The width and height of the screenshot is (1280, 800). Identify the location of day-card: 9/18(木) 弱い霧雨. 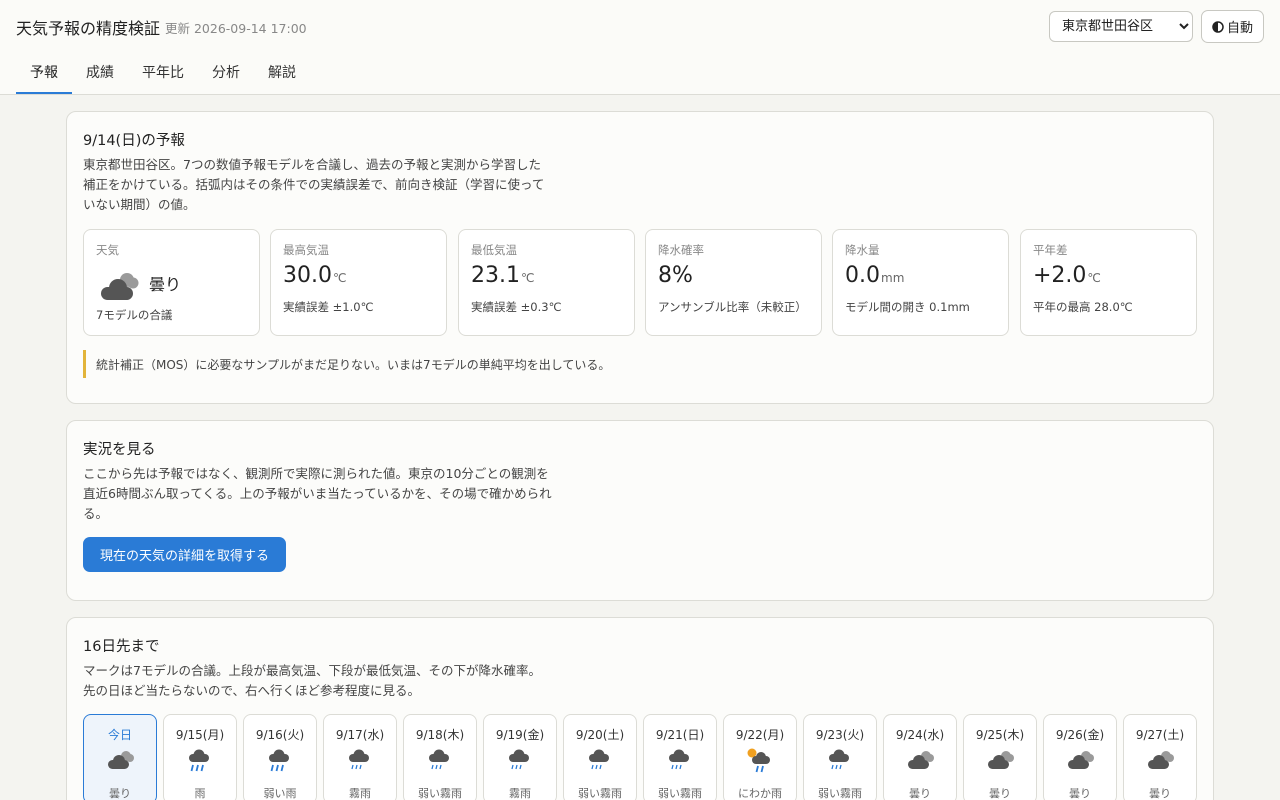
(440, 757).